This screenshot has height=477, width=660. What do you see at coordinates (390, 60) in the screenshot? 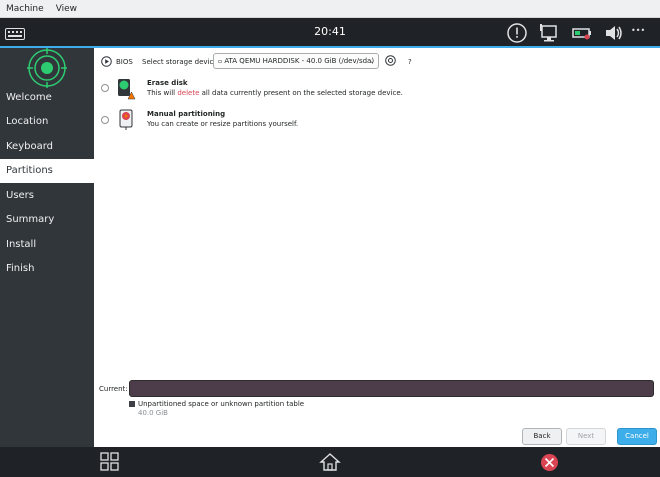
I see `refresh-icon` at bounding box center [390, 60].